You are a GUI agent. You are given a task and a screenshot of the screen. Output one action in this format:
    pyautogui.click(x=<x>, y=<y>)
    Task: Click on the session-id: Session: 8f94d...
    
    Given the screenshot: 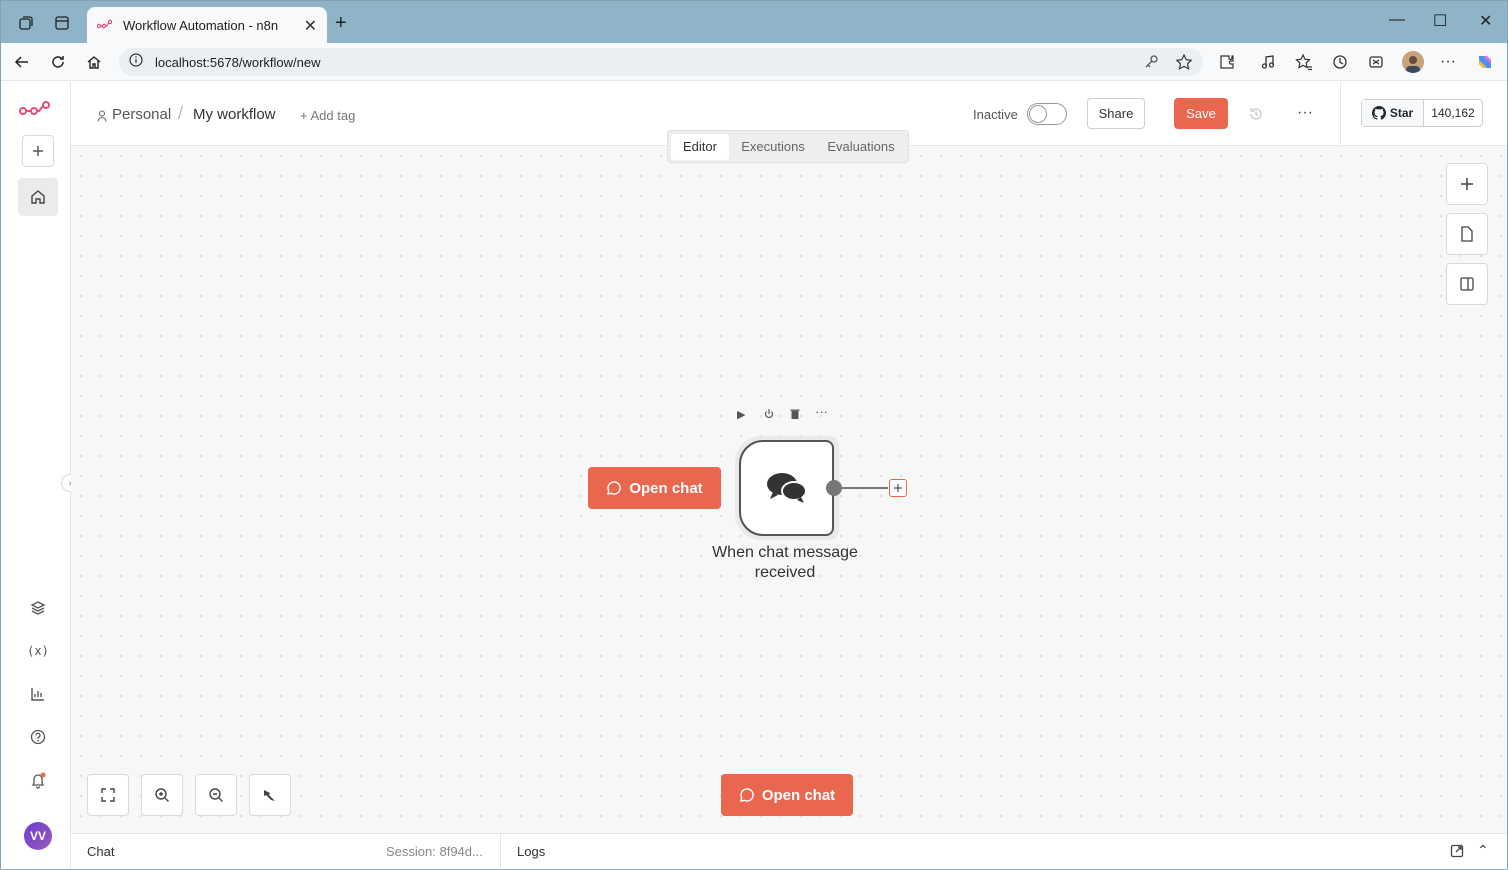 What is the action you would take?
    pyautogui.click(x=434, y=851)
    